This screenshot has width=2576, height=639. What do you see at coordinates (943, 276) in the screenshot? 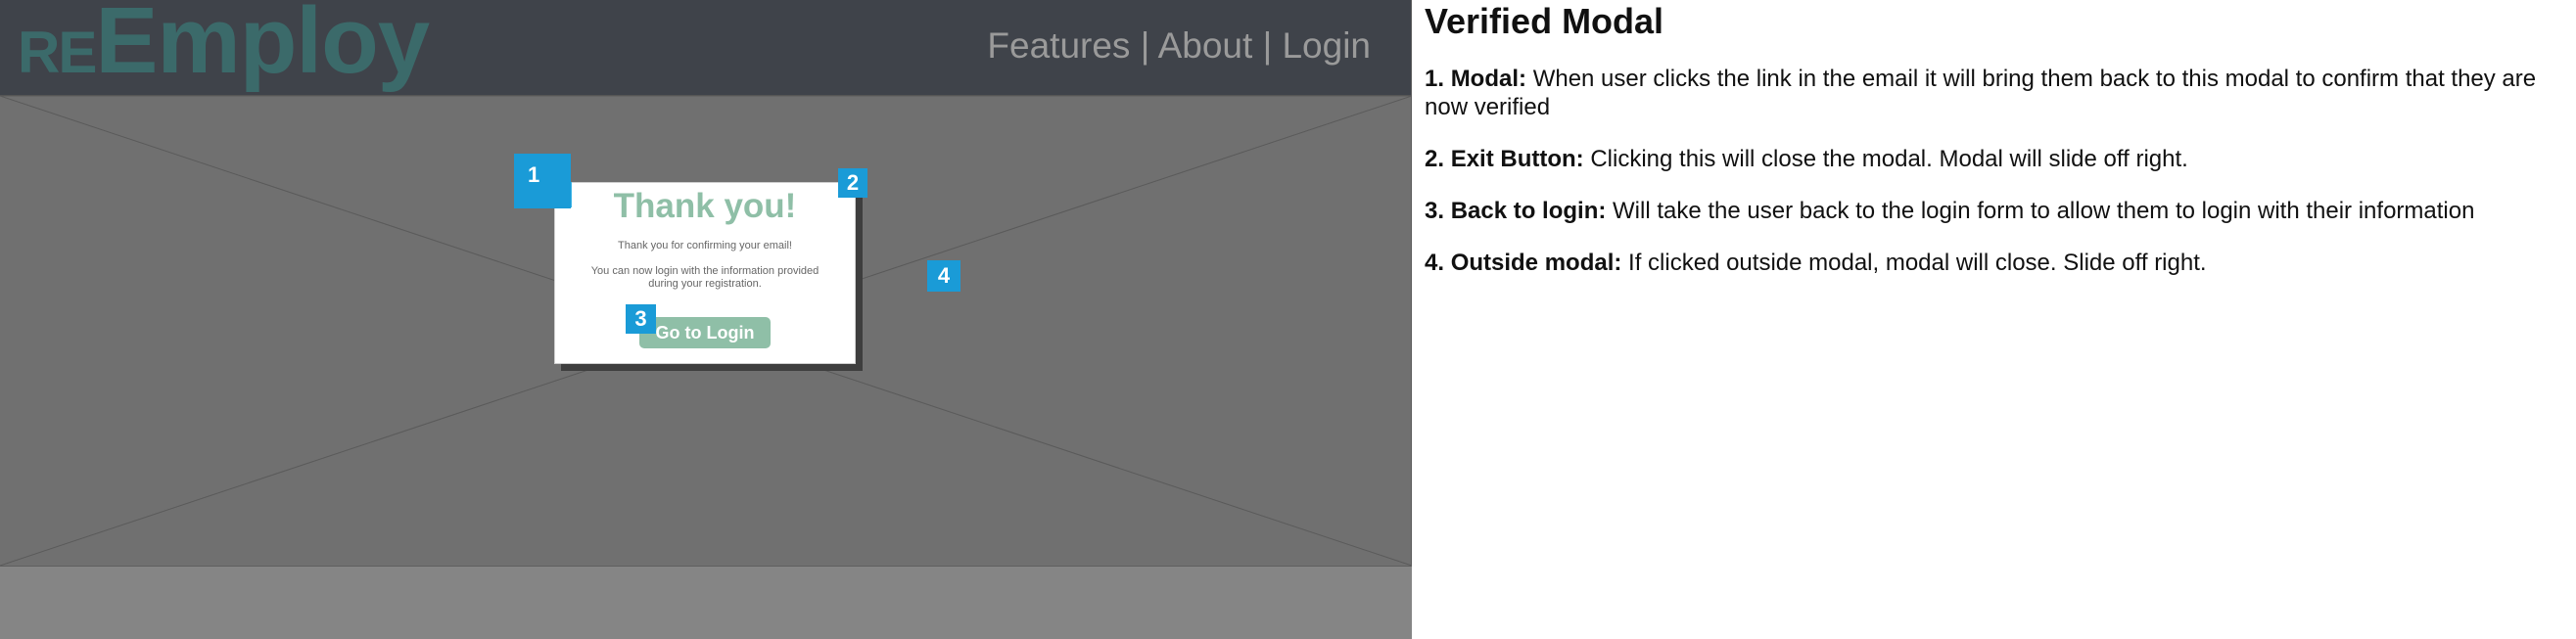
I see `annotation-marker-4: 4` at bounding box center [943, 276].